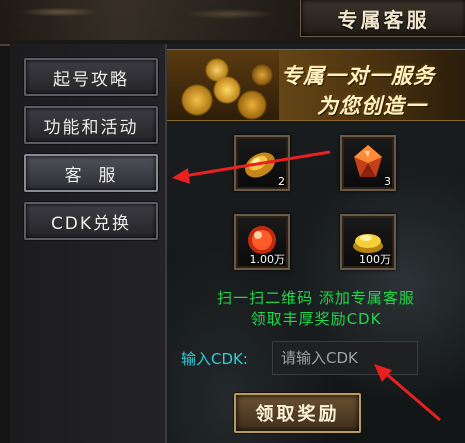 Image resolution: width=465 pixels, height=443 pixels. What do you see at coordinates (91, 127) in the screenshot?
I see `tab-label: 功能和活动` at bounding box center [91, 127].